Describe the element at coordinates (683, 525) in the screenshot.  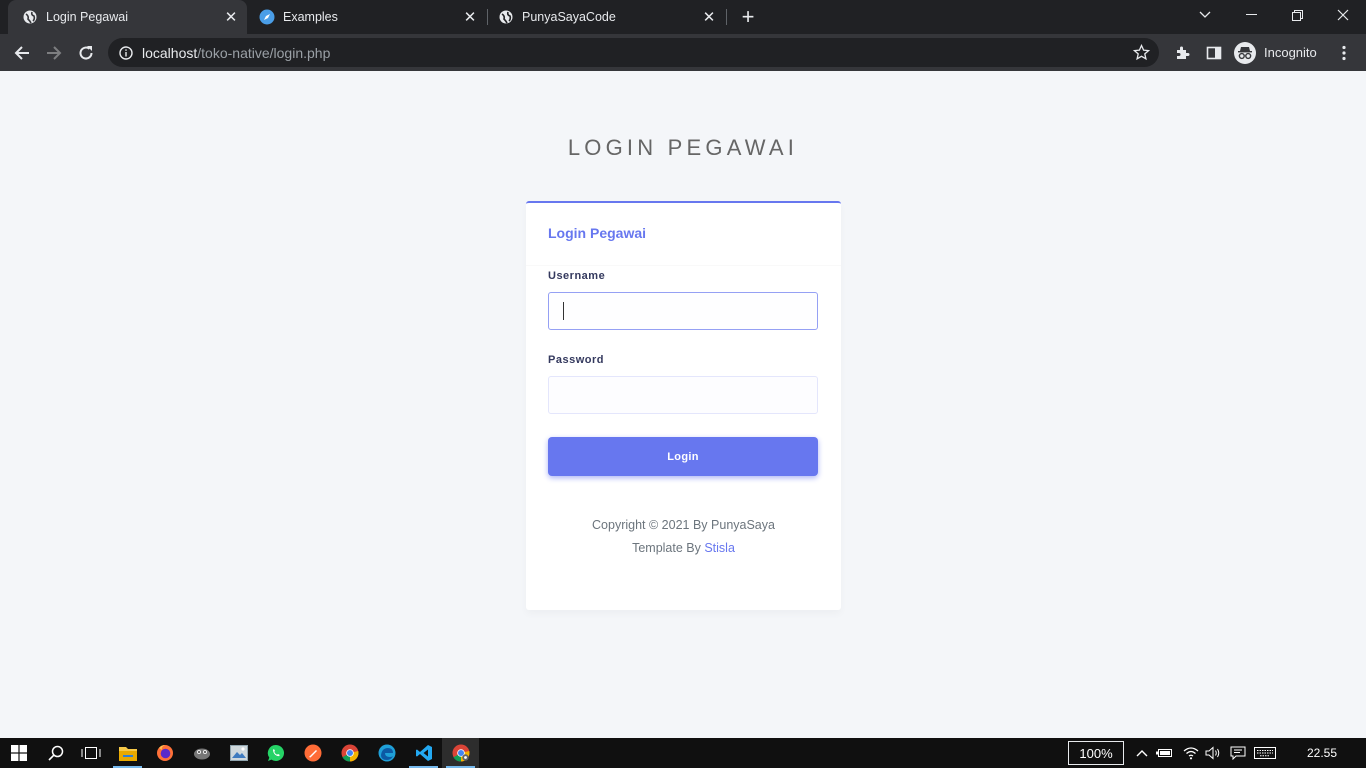
I see `copyright-text: Copyright © 2021 By PunyaSaya` at that location.